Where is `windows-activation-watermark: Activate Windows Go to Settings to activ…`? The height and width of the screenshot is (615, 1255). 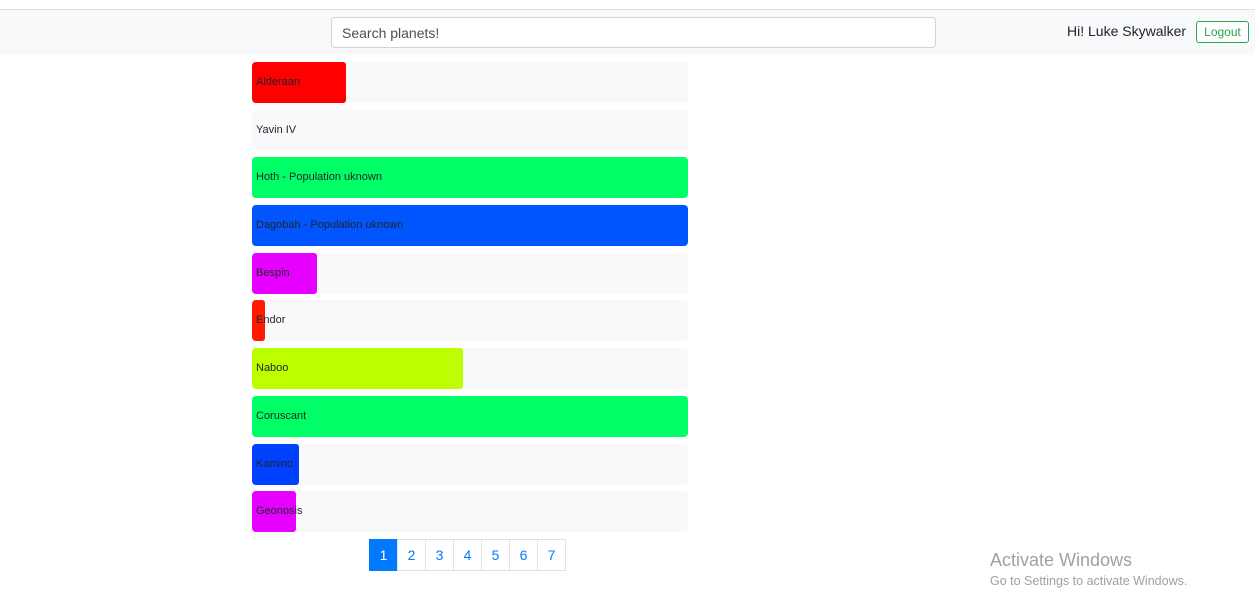
windows-activation-watermark: Activate Windows Go to Settings to activ… is located at coordinates (1088, 569).